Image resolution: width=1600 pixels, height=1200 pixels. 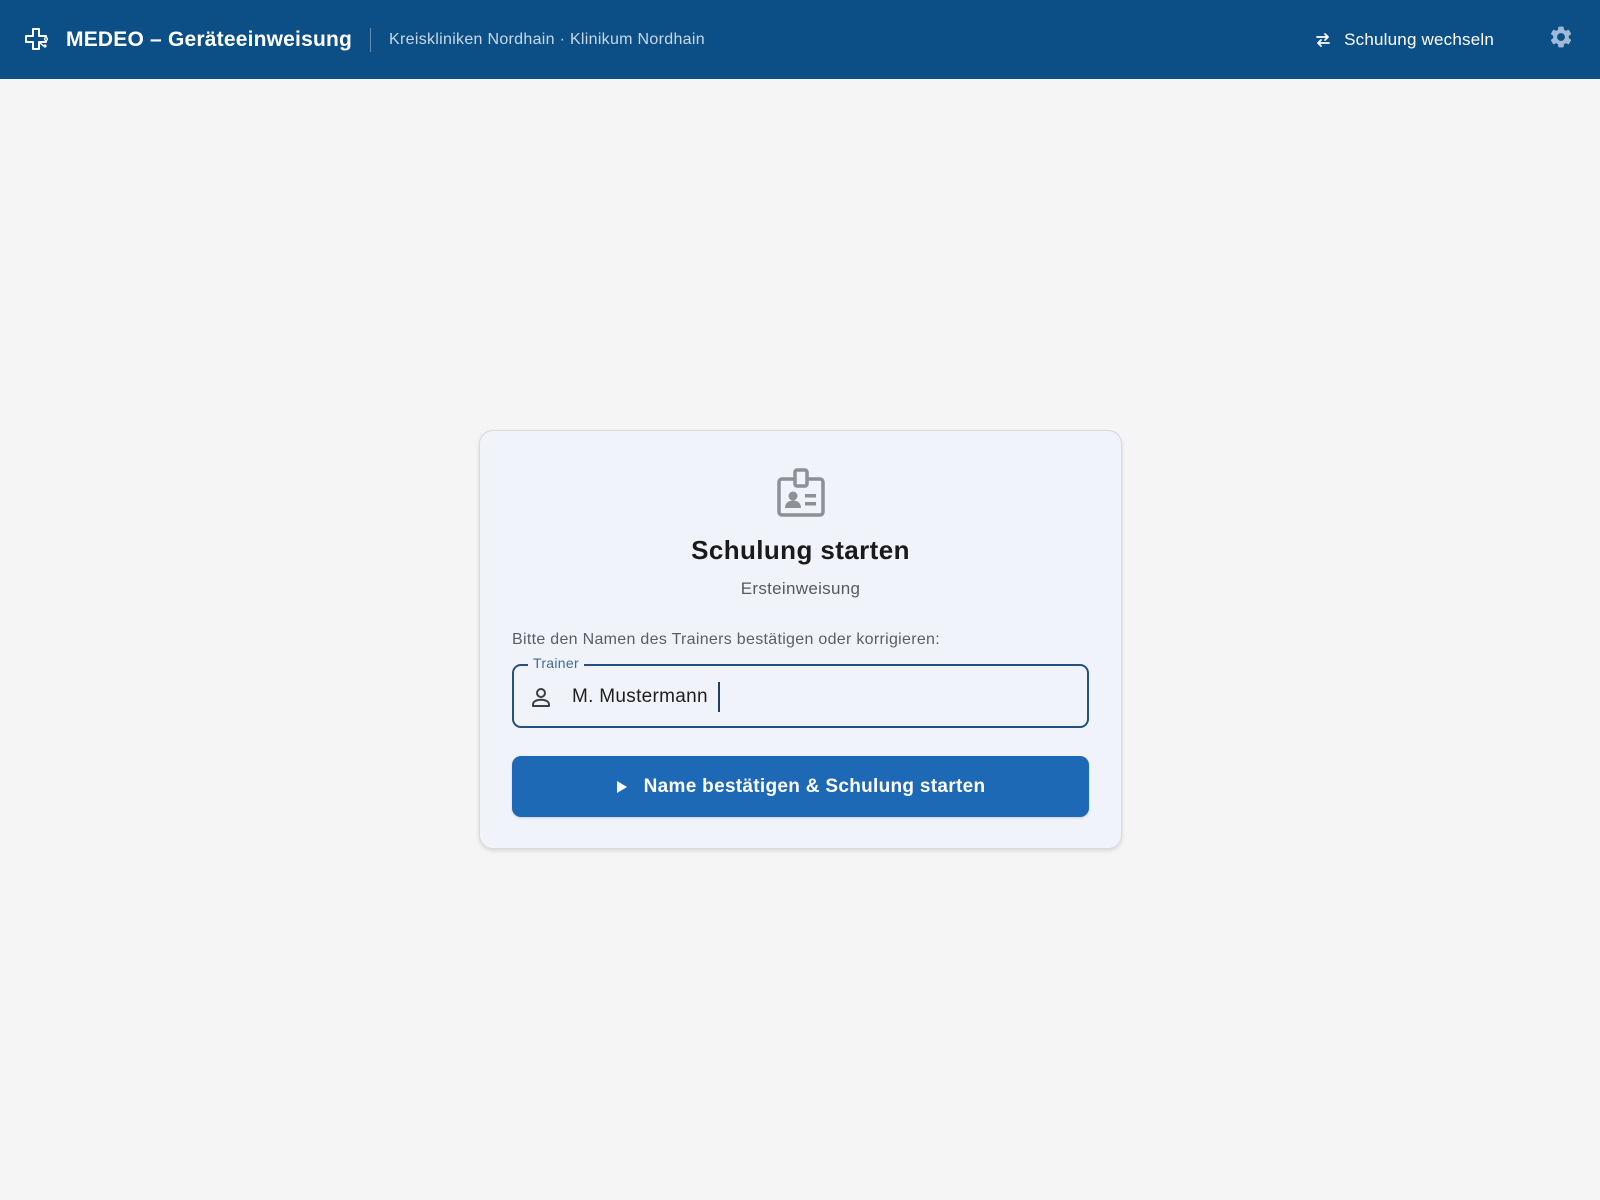 I want to click on trainer-field: Trainer, so click(x=800, y=691).